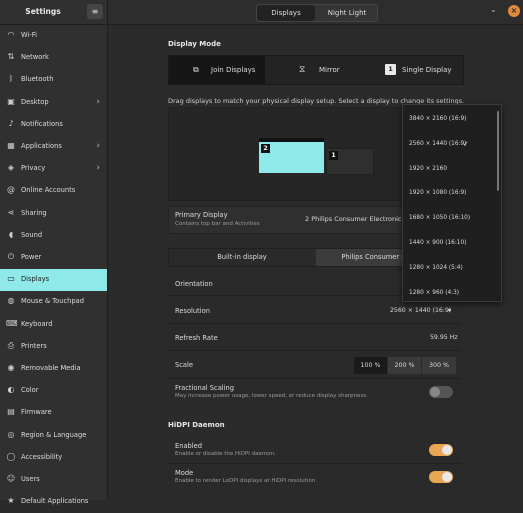 The height and width of the screenshot is (513, 523). I want to click on tab-night-light: Night Light, so click(347, 13).